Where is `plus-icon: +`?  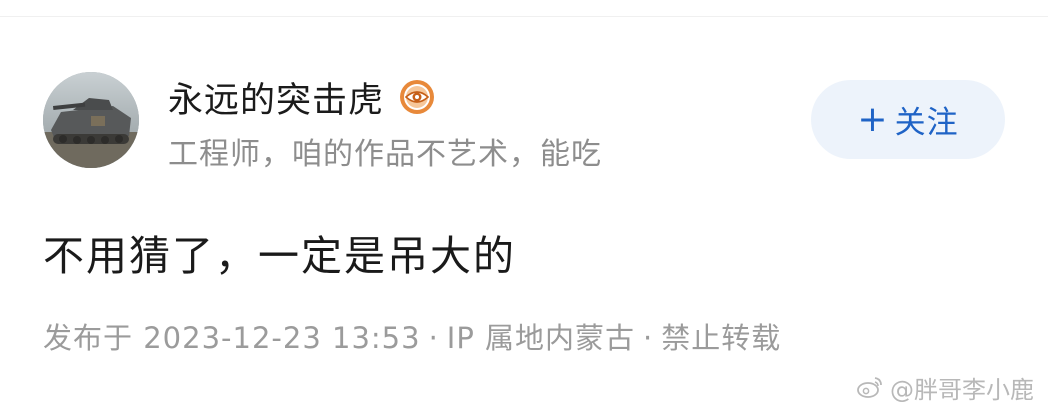 plus-icon: + is located at coordinates (873, 119).